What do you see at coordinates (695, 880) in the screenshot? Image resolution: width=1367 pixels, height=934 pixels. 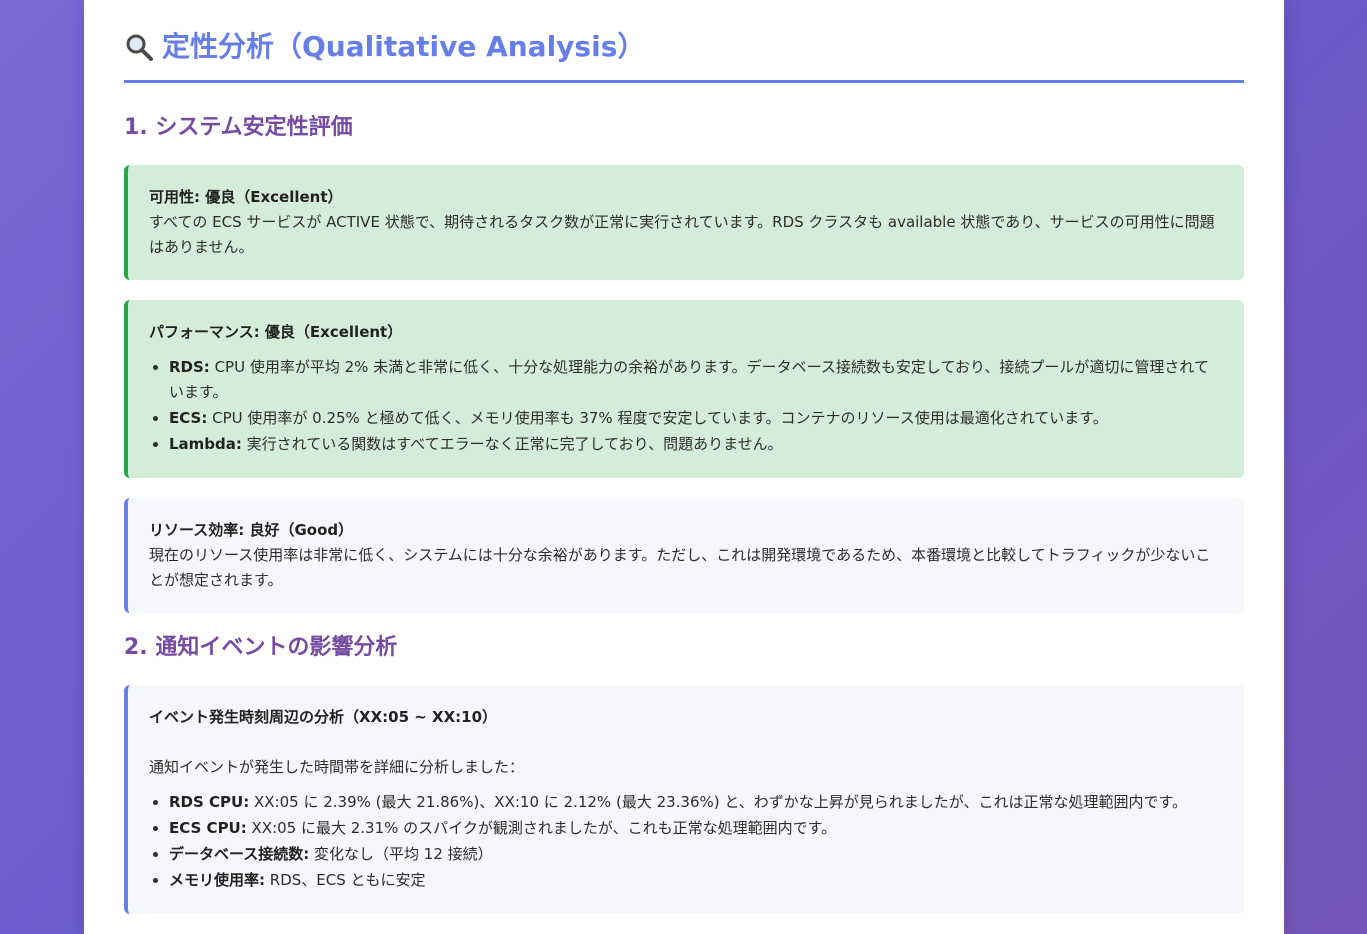 I see `list-item: メモリ使用率: RDS、ECS ともに安定` at bounding box center [695, 880].